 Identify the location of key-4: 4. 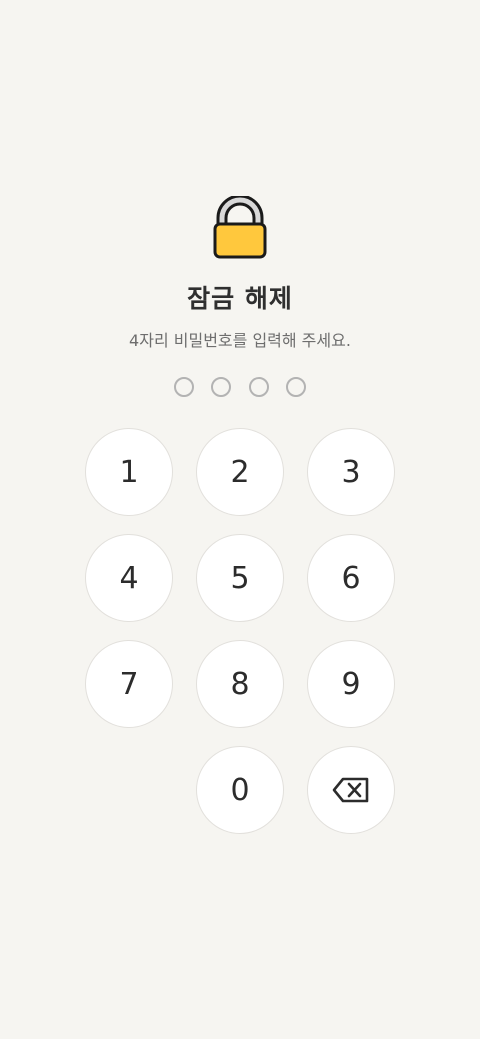
(129, 578).